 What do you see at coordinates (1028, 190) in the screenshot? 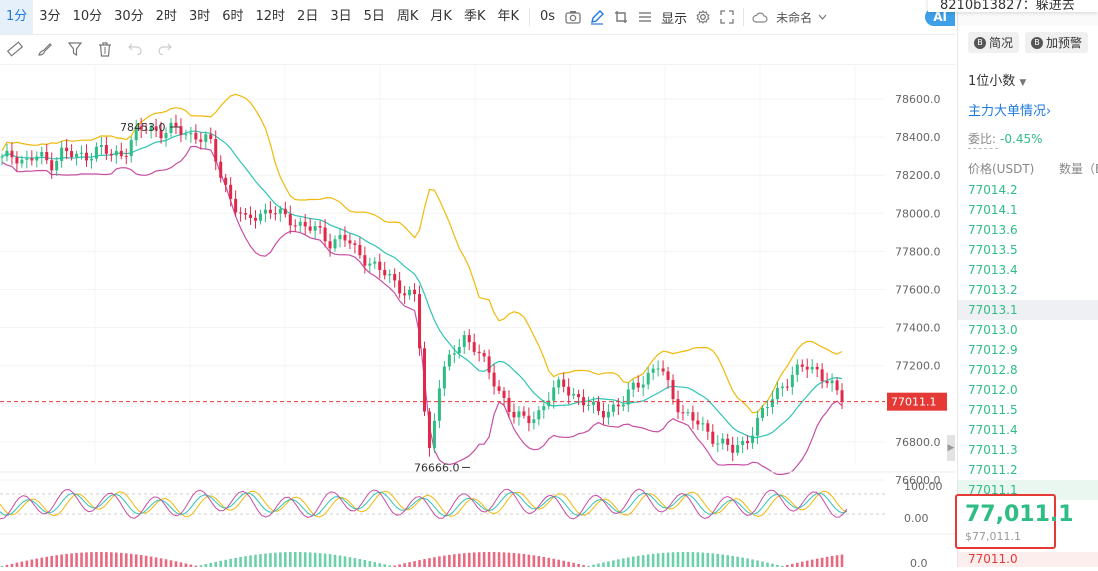
I see `ask-row: 77014.2` at bounding box center [1028, 190].